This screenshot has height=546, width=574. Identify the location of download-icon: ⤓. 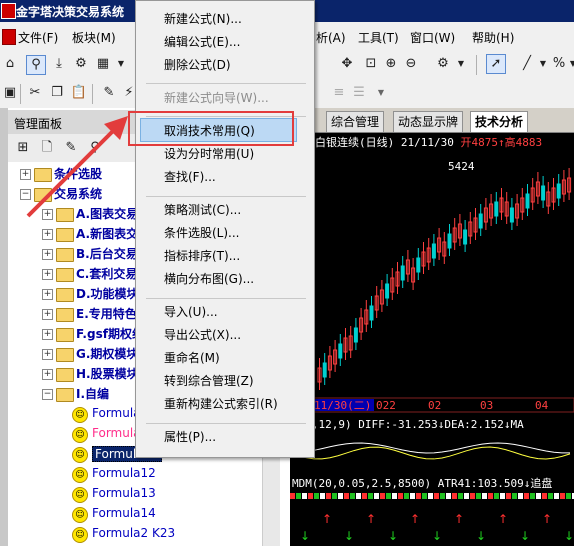
(59, 64).